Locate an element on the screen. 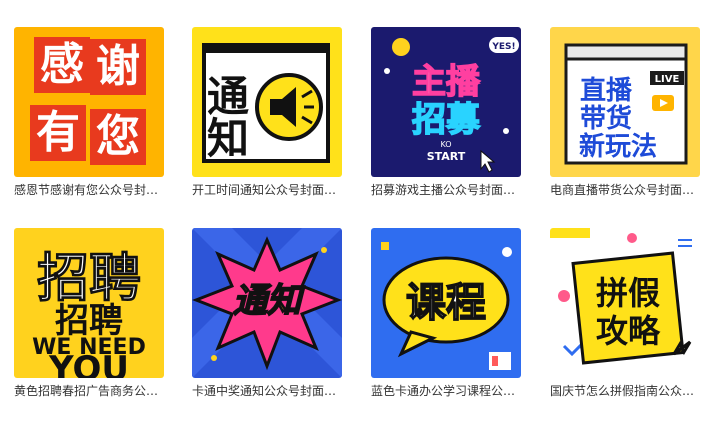  svg-text: YOU is located at coordinates (88, 363).